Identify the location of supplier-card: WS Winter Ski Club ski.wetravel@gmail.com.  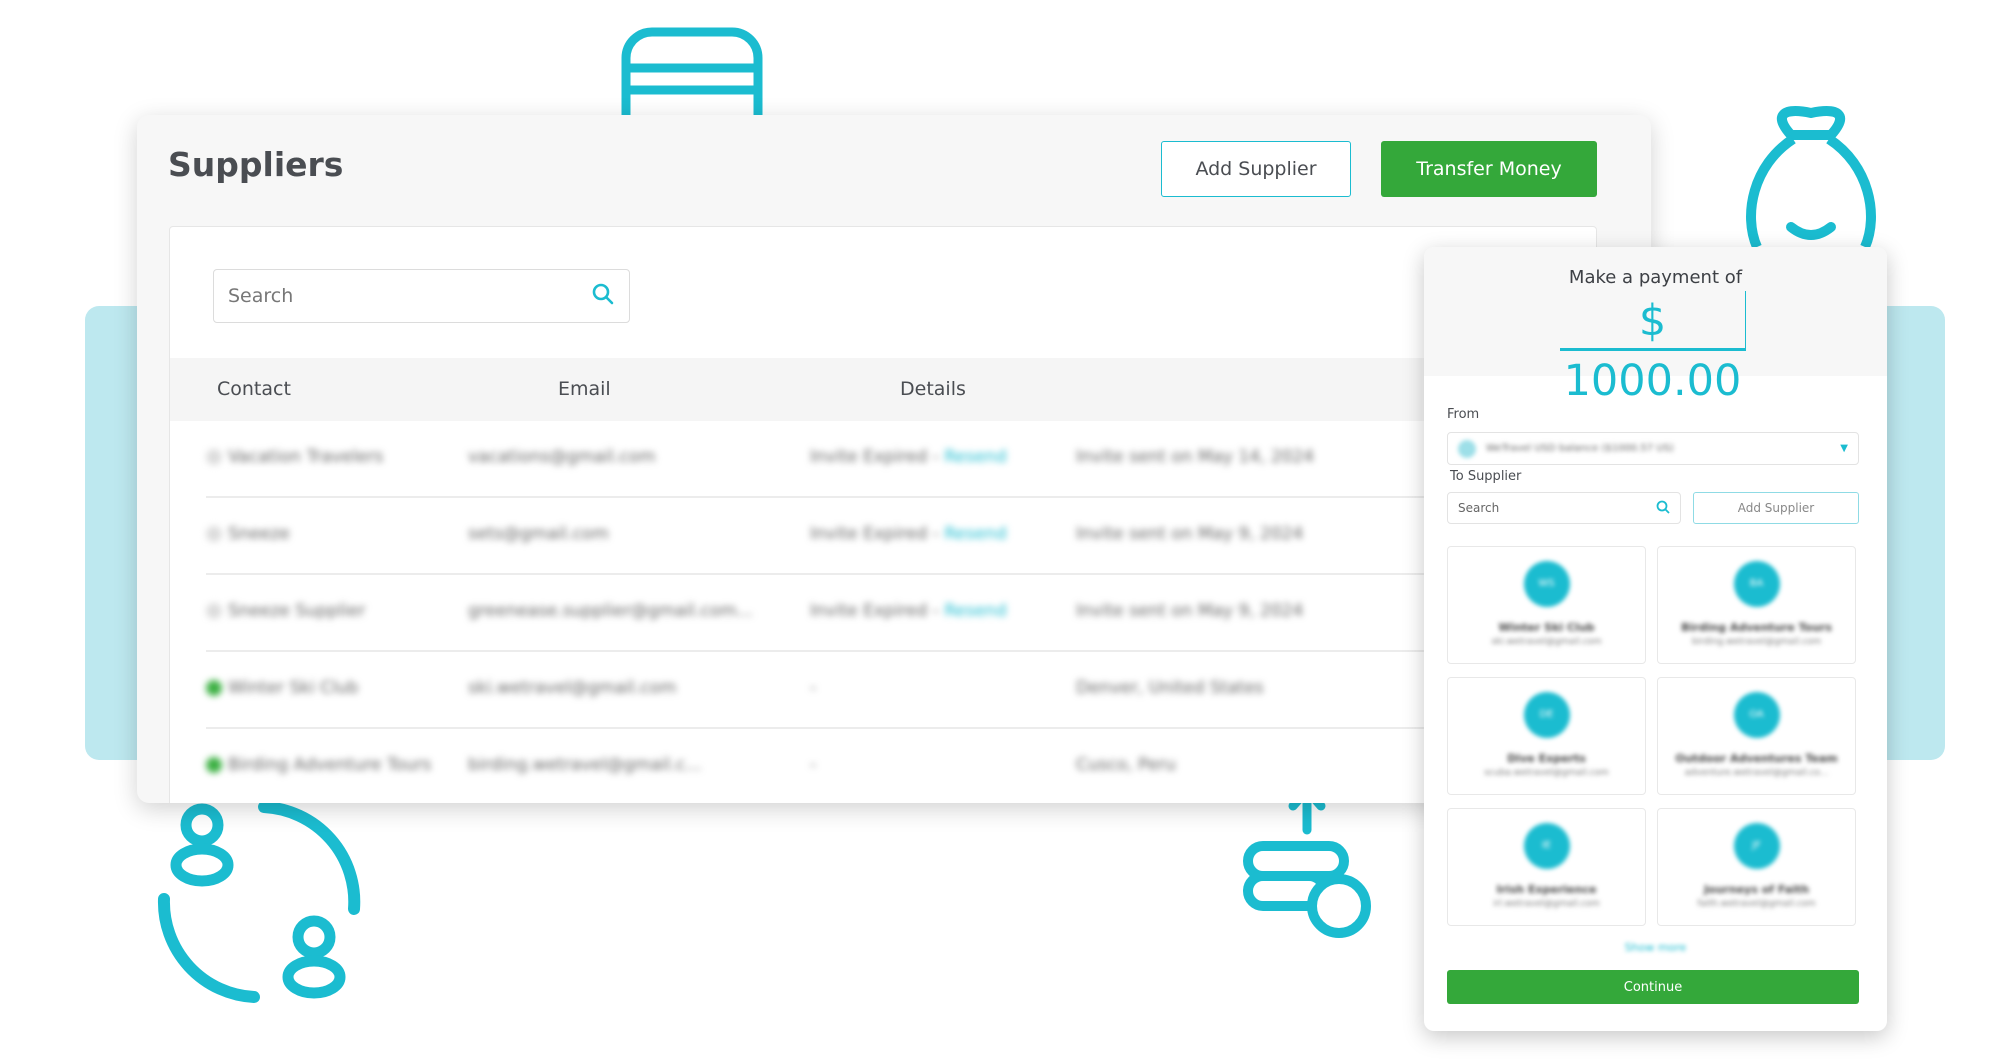
(1546, 605).